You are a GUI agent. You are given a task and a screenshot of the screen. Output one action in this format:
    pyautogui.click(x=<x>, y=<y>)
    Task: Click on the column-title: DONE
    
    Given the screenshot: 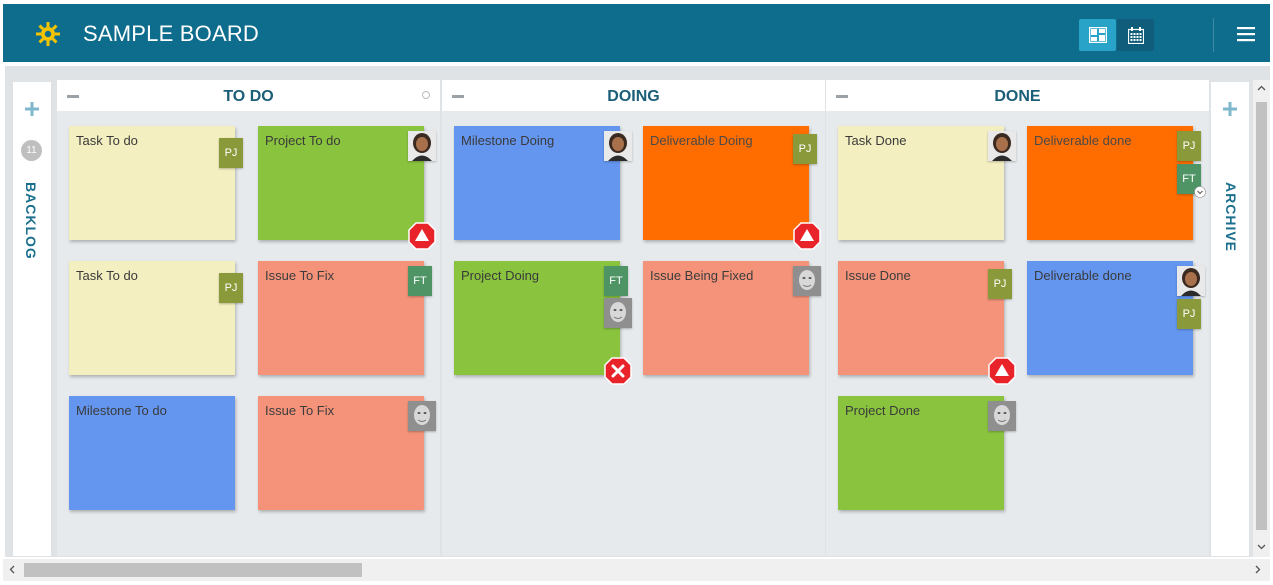 What is the action you would take?
    pyautogui.click(x=1017, y=96)
    